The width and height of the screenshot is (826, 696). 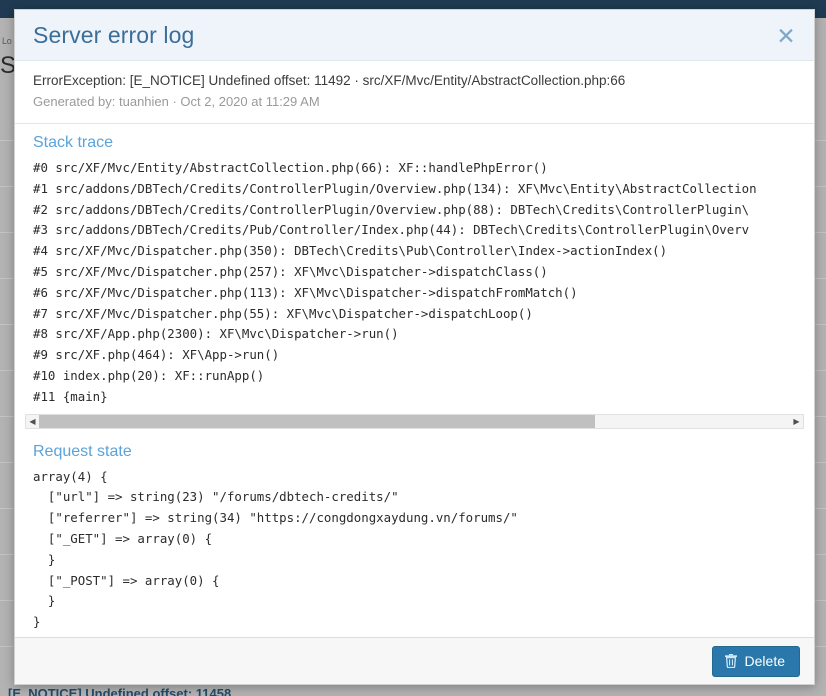 What do you see at coordinates (114, 34) in the screenshot?
I see `dialog-title: Server error log` at bounding box center [114, 34].